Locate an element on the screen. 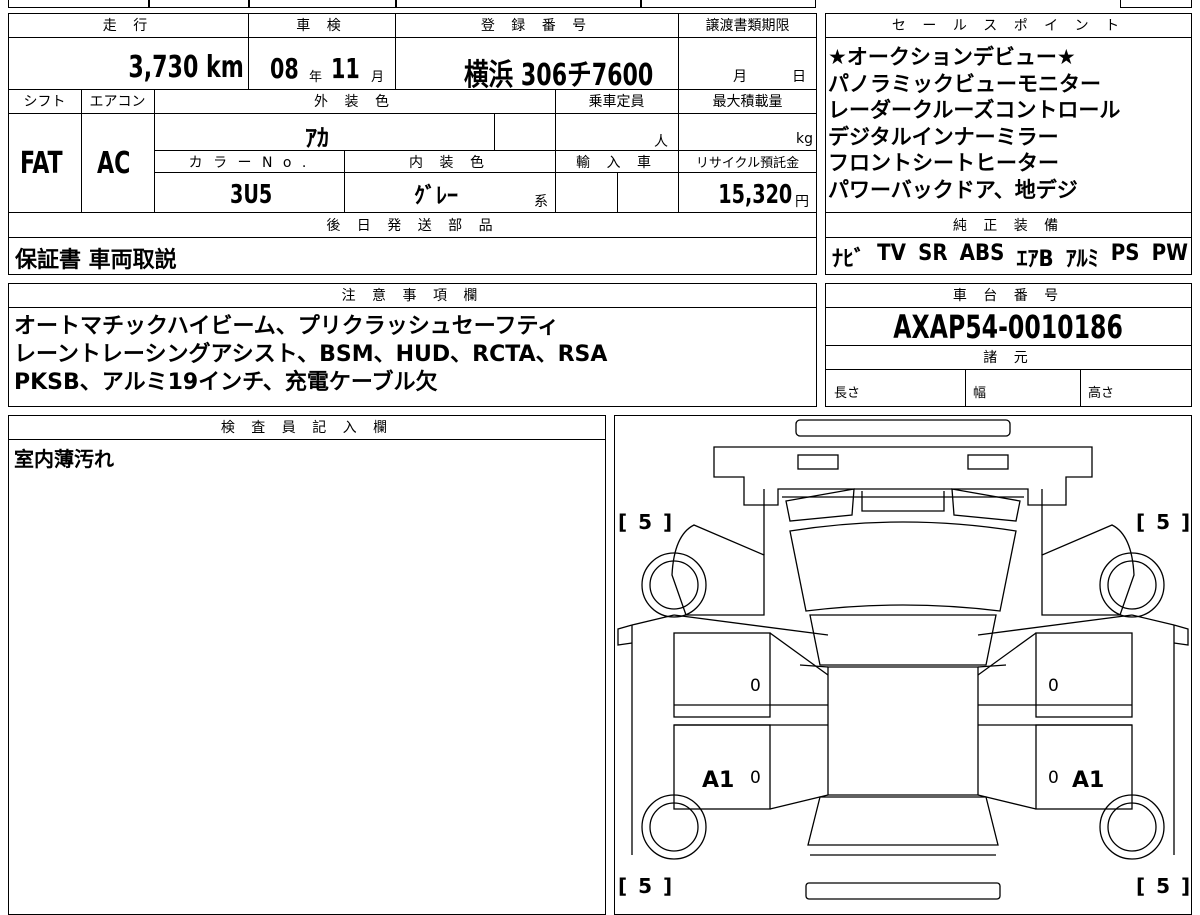 This screenshot has height=915, width=1200. damage-mark-right: A1 is located at coordinates (1088, 780).